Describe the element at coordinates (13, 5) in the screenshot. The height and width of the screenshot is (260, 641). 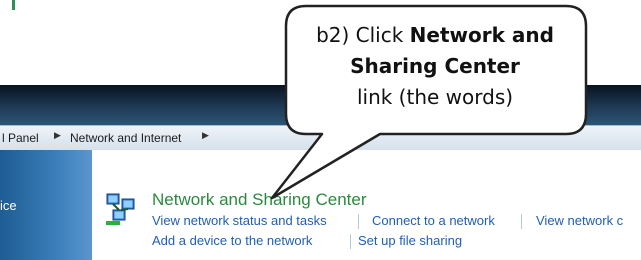
I see `top-accent-bar` at that location.